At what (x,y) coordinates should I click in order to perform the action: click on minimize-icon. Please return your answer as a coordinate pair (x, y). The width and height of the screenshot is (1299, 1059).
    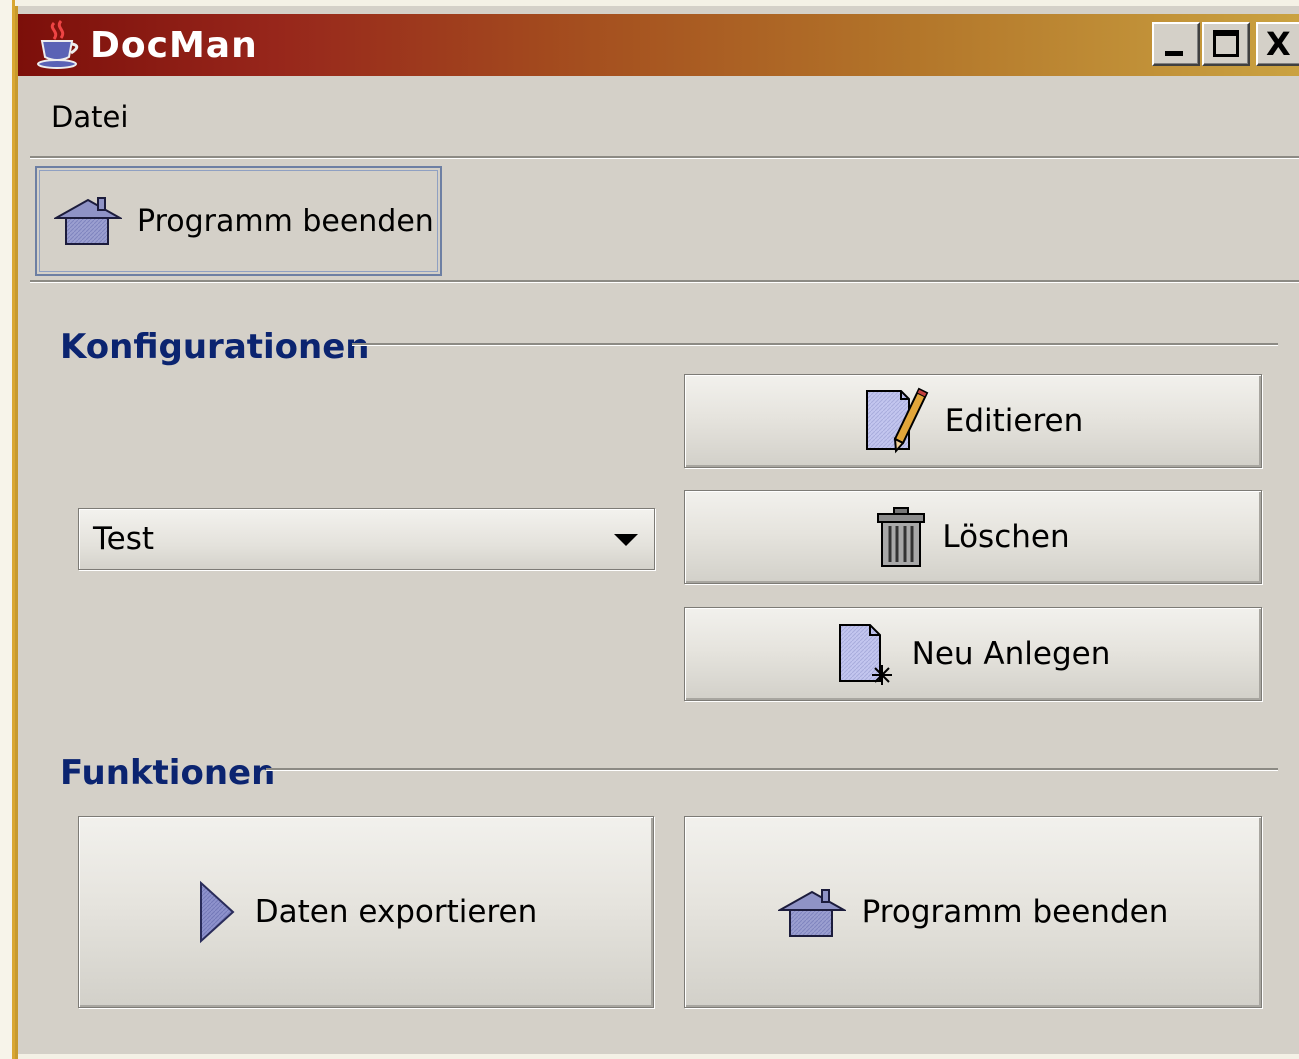
    Looking at the image, I should click on (1174, 53).